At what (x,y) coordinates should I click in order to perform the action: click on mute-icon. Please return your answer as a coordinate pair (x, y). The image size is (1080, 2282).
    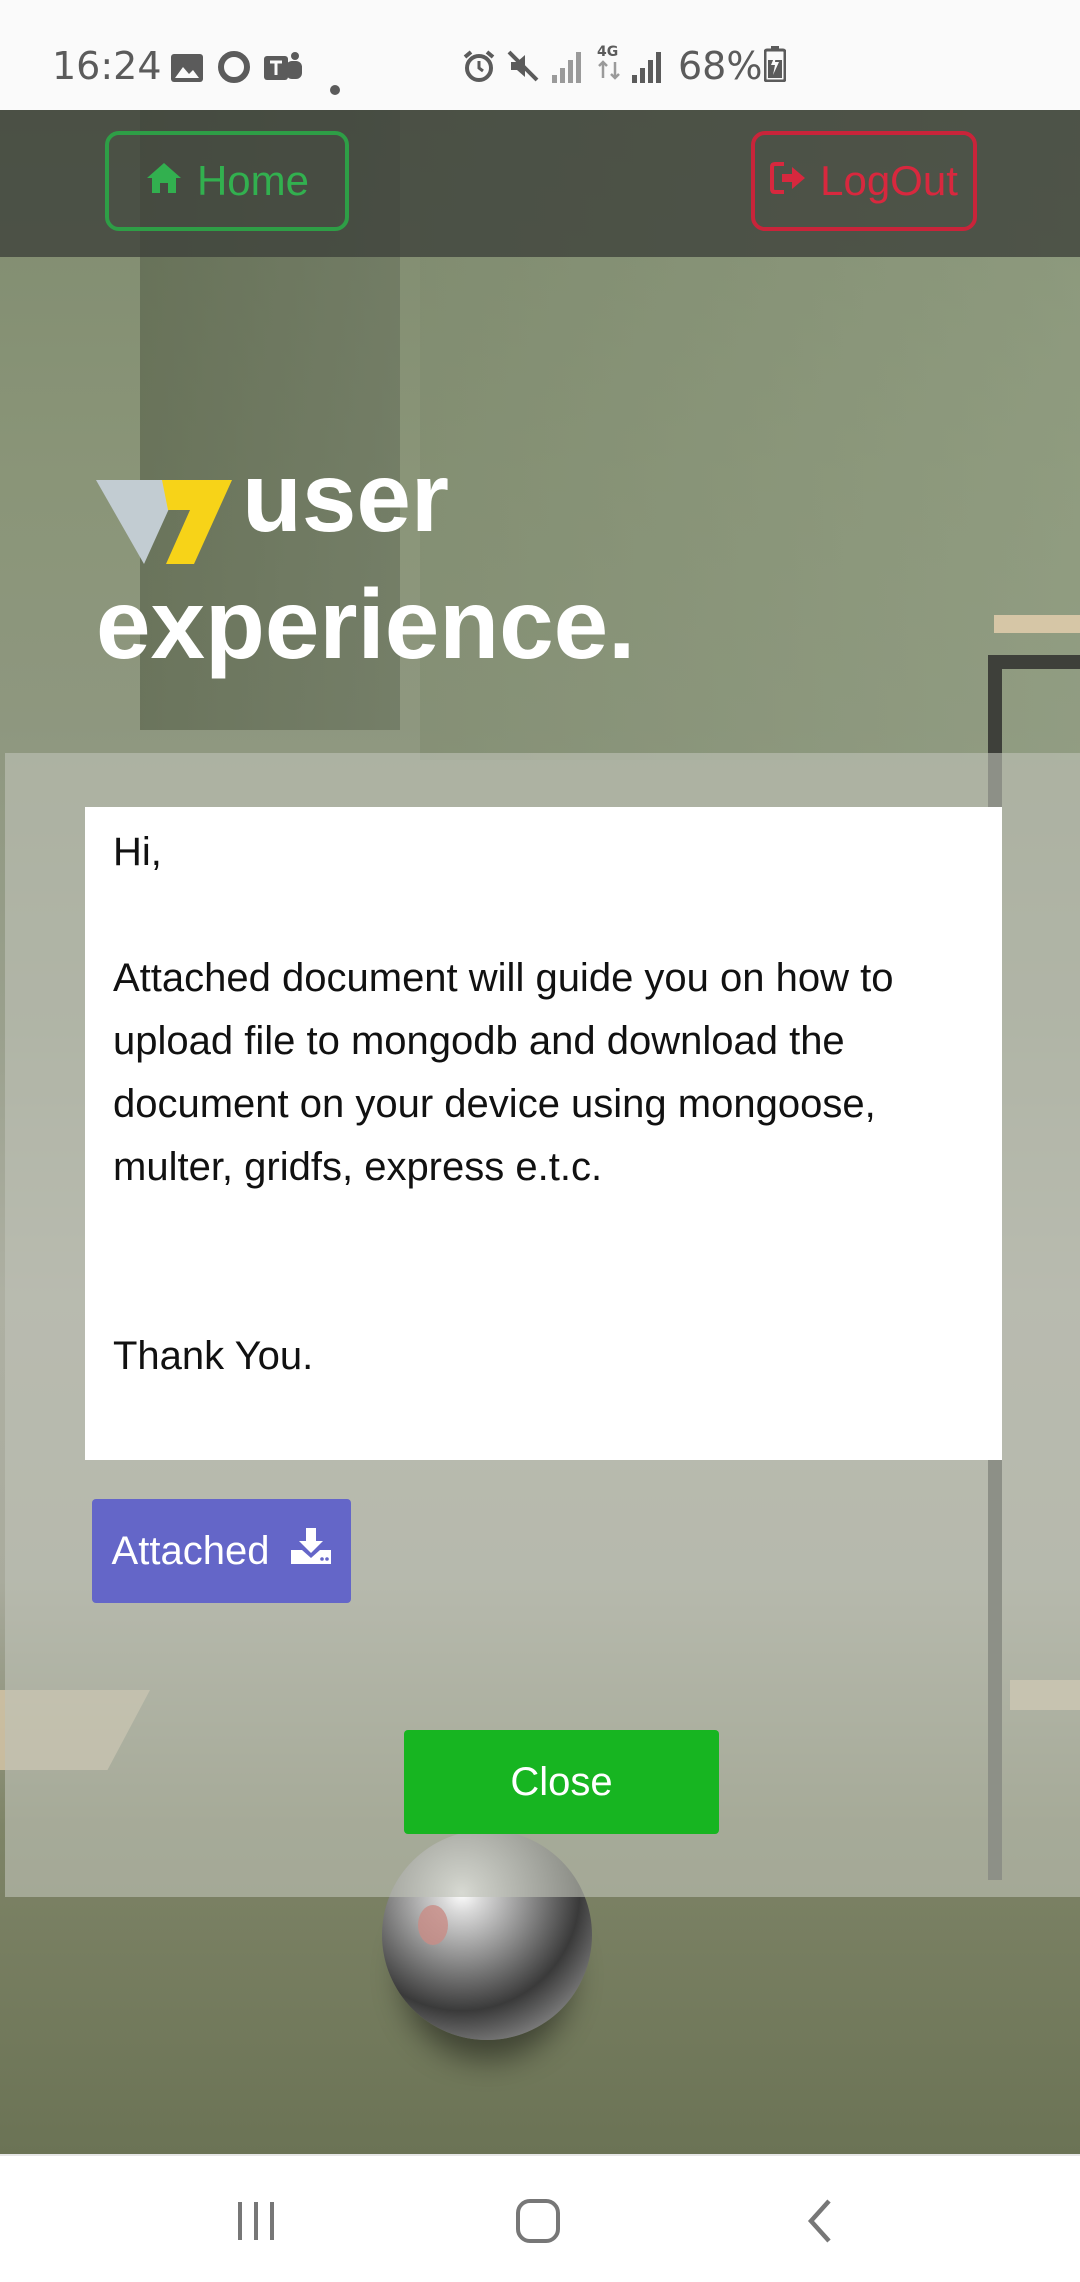
    Looking at the image, I should click on (523, 70).